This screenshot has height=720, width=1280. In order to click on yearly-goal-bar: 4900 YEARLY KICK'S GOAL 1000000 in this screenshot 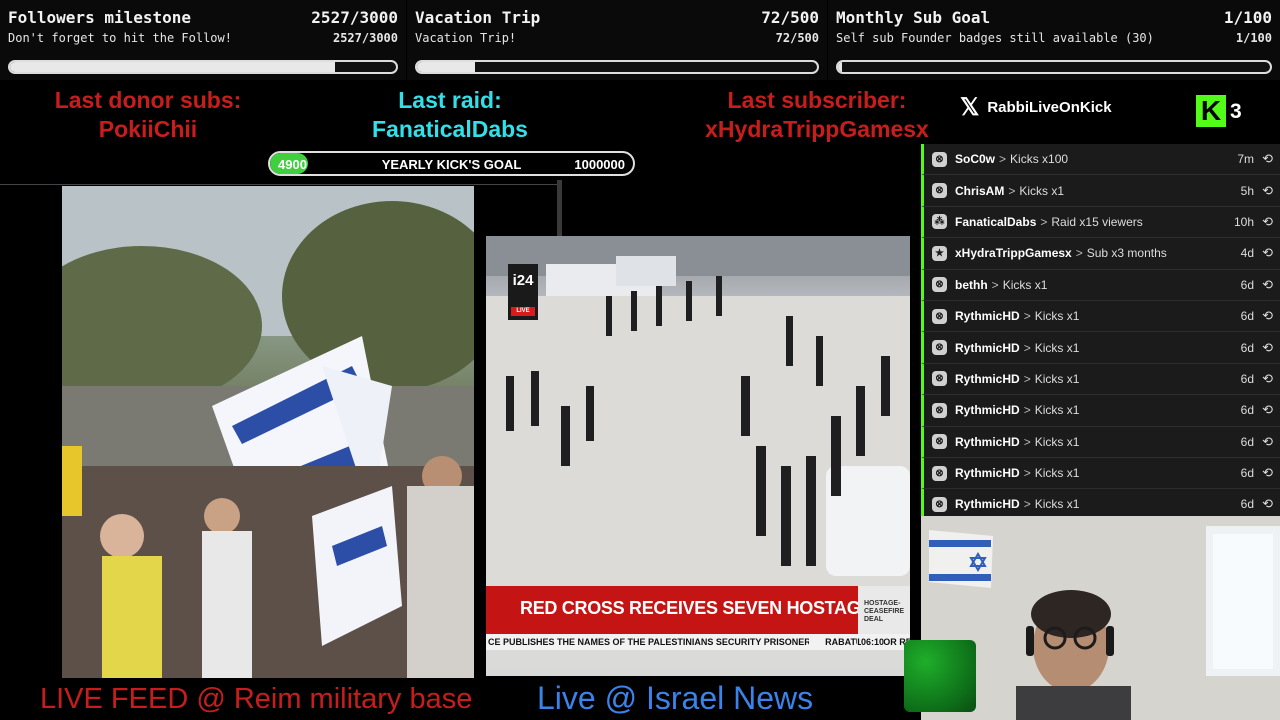, I will do `click(451, 163)`.